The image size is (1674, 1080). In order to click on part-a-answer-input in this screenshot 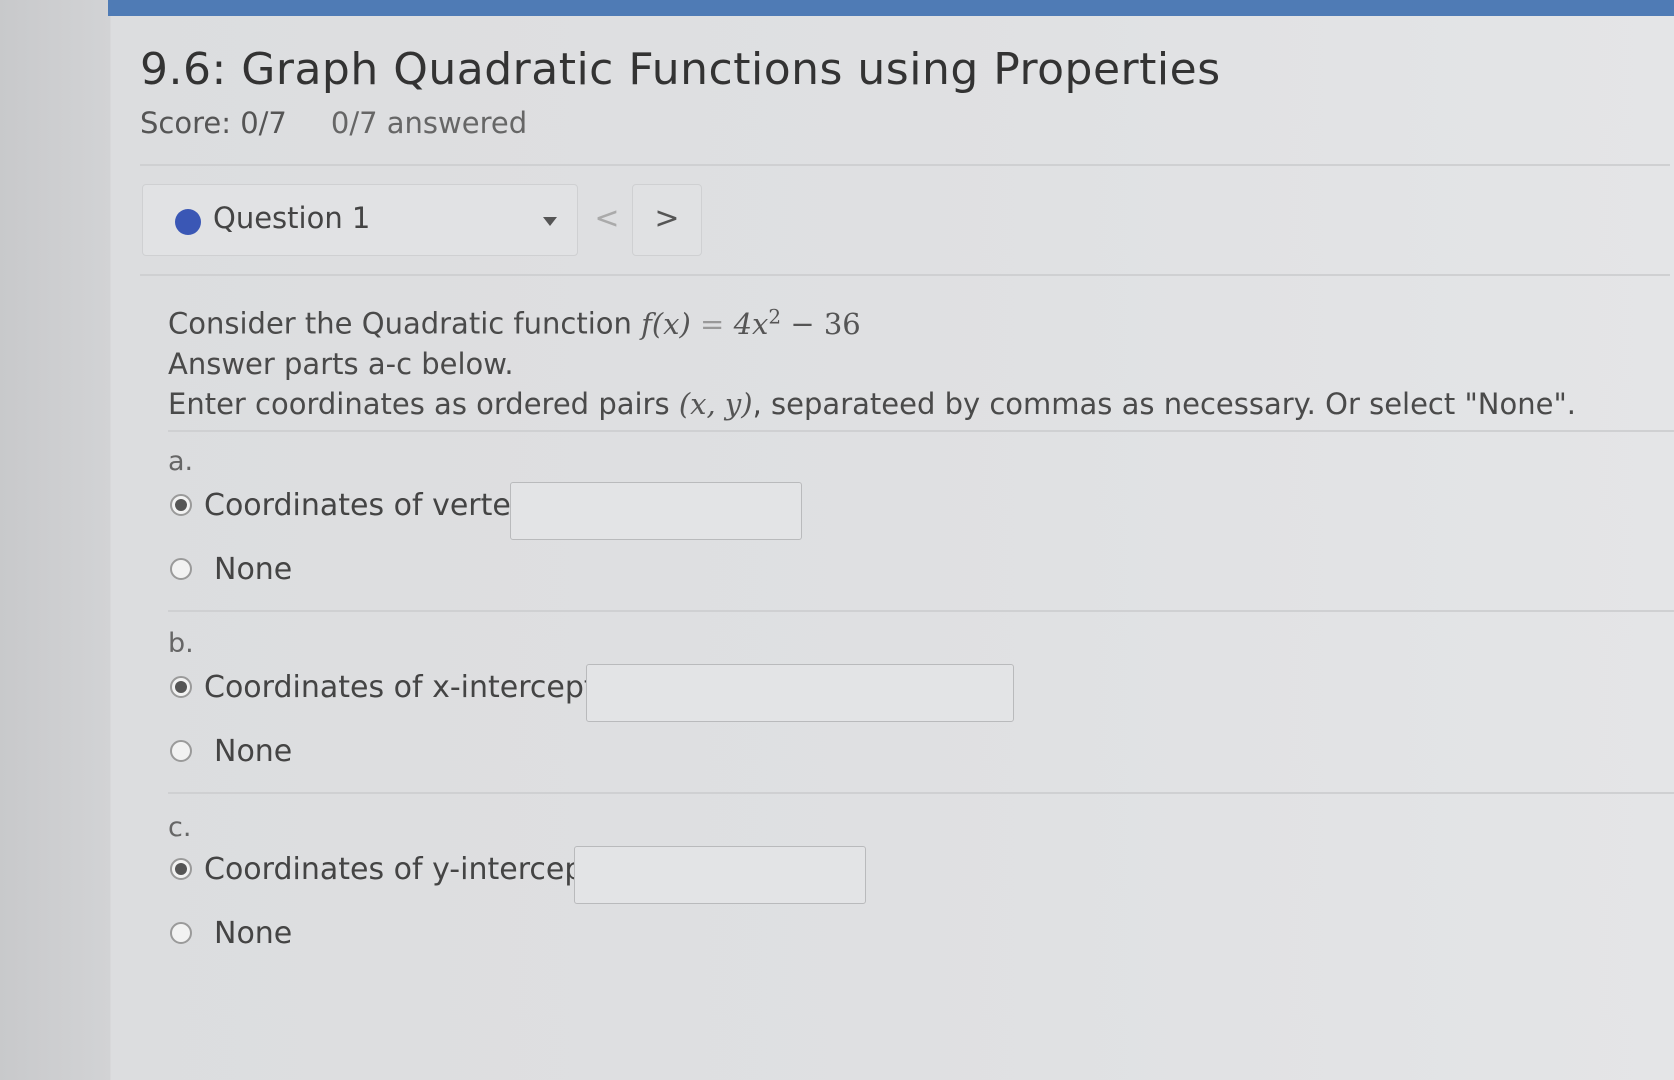, I will do `click(656, 511)`.